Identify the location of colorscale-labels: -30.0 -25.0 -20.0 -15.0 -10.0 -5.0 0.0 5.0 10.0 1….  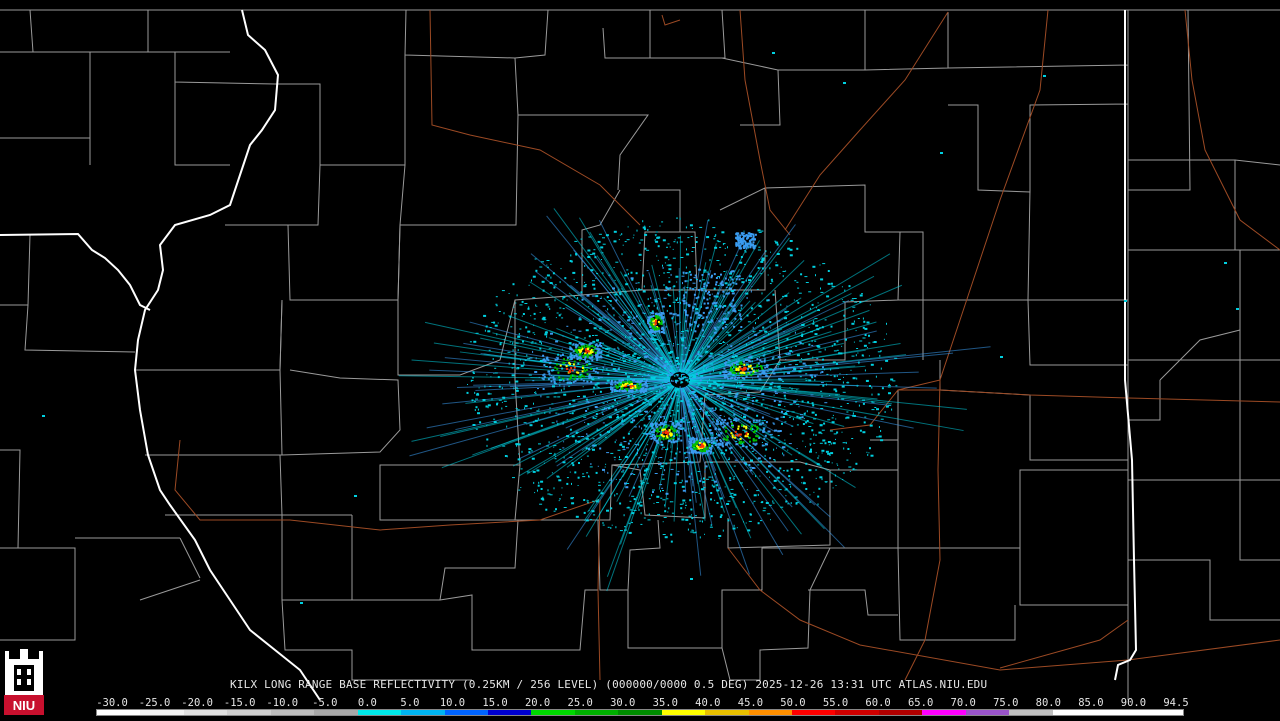
(640, 703).